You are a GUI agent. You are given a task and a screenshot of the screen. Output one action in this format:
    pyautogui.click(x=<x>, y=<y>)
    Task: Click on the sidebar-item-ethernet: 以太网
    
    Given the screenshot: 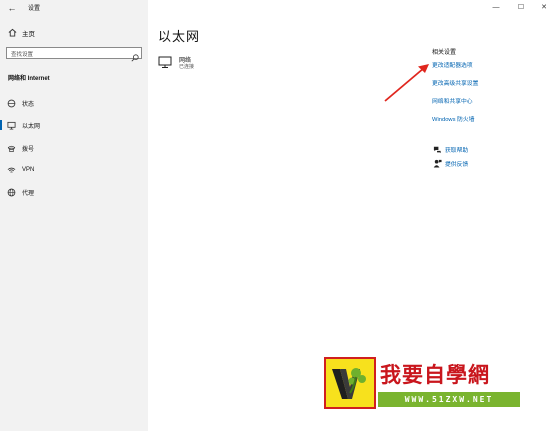 What is the action you would take?
    pyautogui.click(x=74, y=125)
    